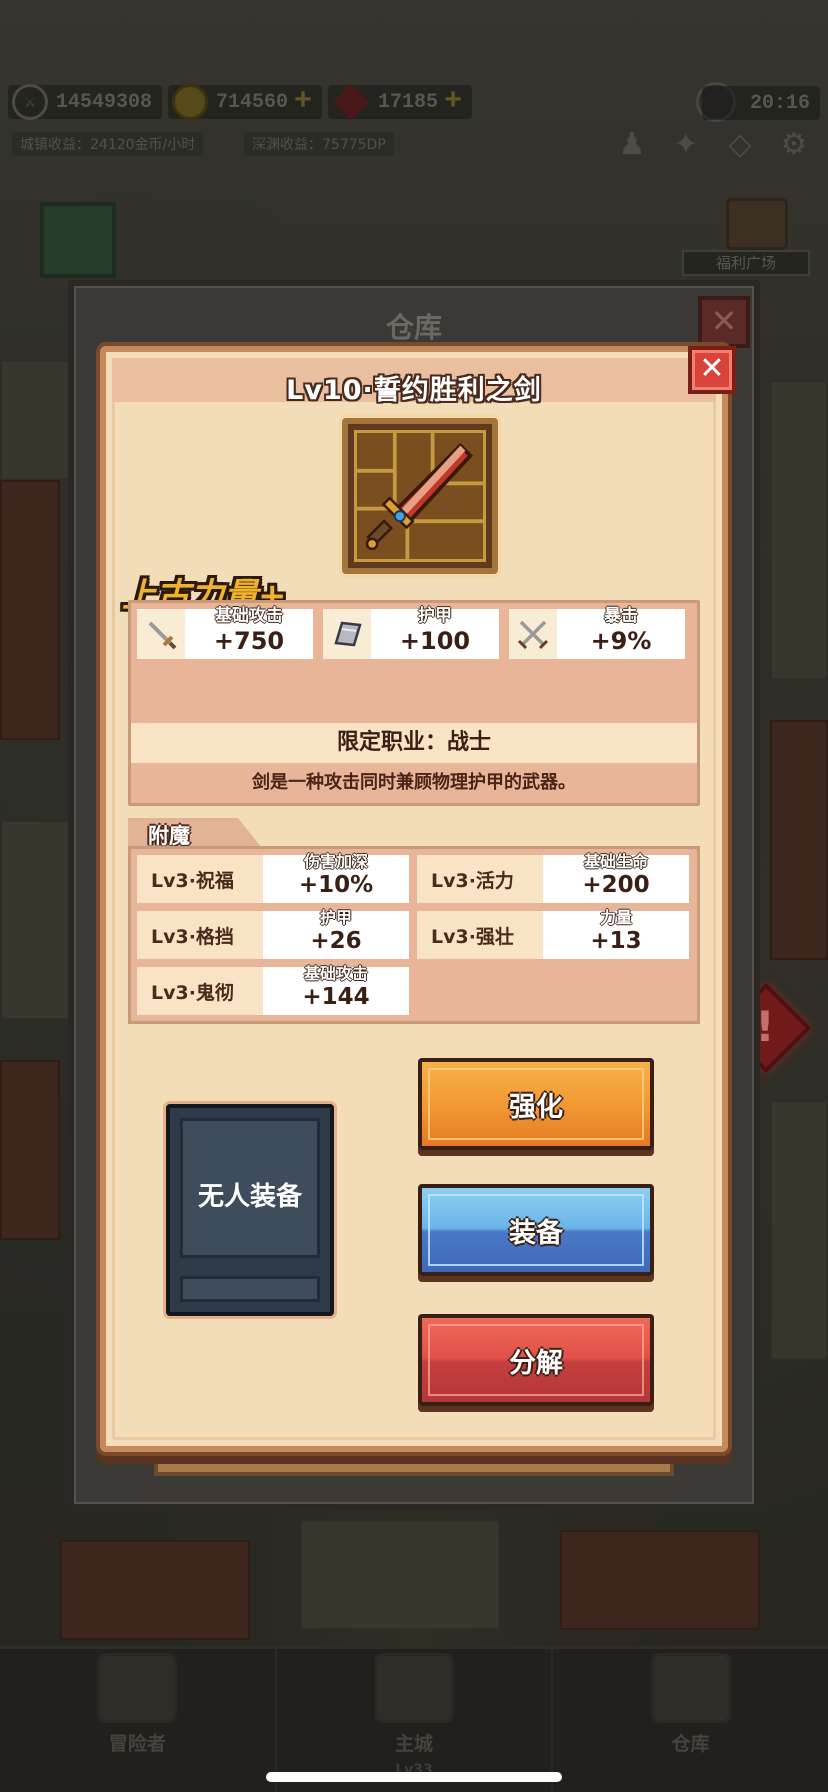 This screenshot has height=1792, width=828. Describe the element at coordinates (413, 327) in the screenshot. I see `warehouse-title: 仓库` at that location.